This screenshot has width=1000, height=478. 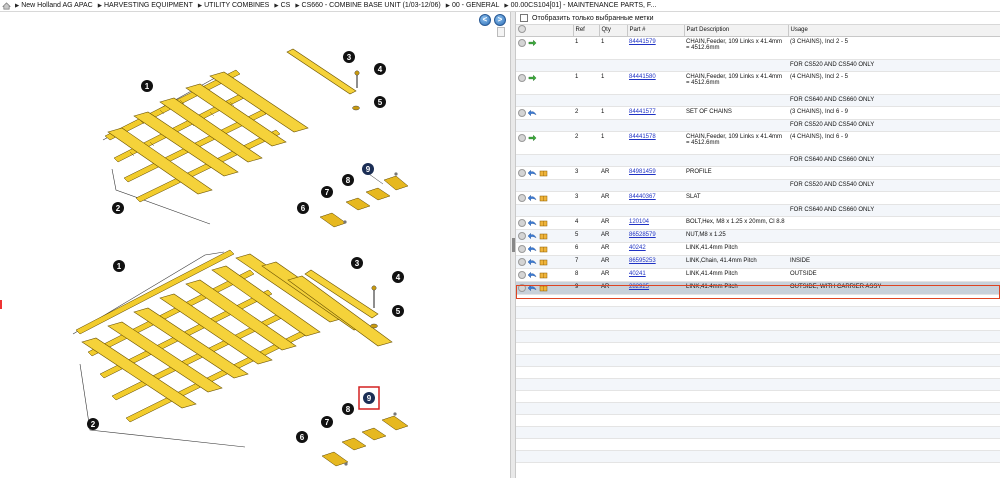 I want to click on part-number-link: 84441577, so click(x=642, y=112).